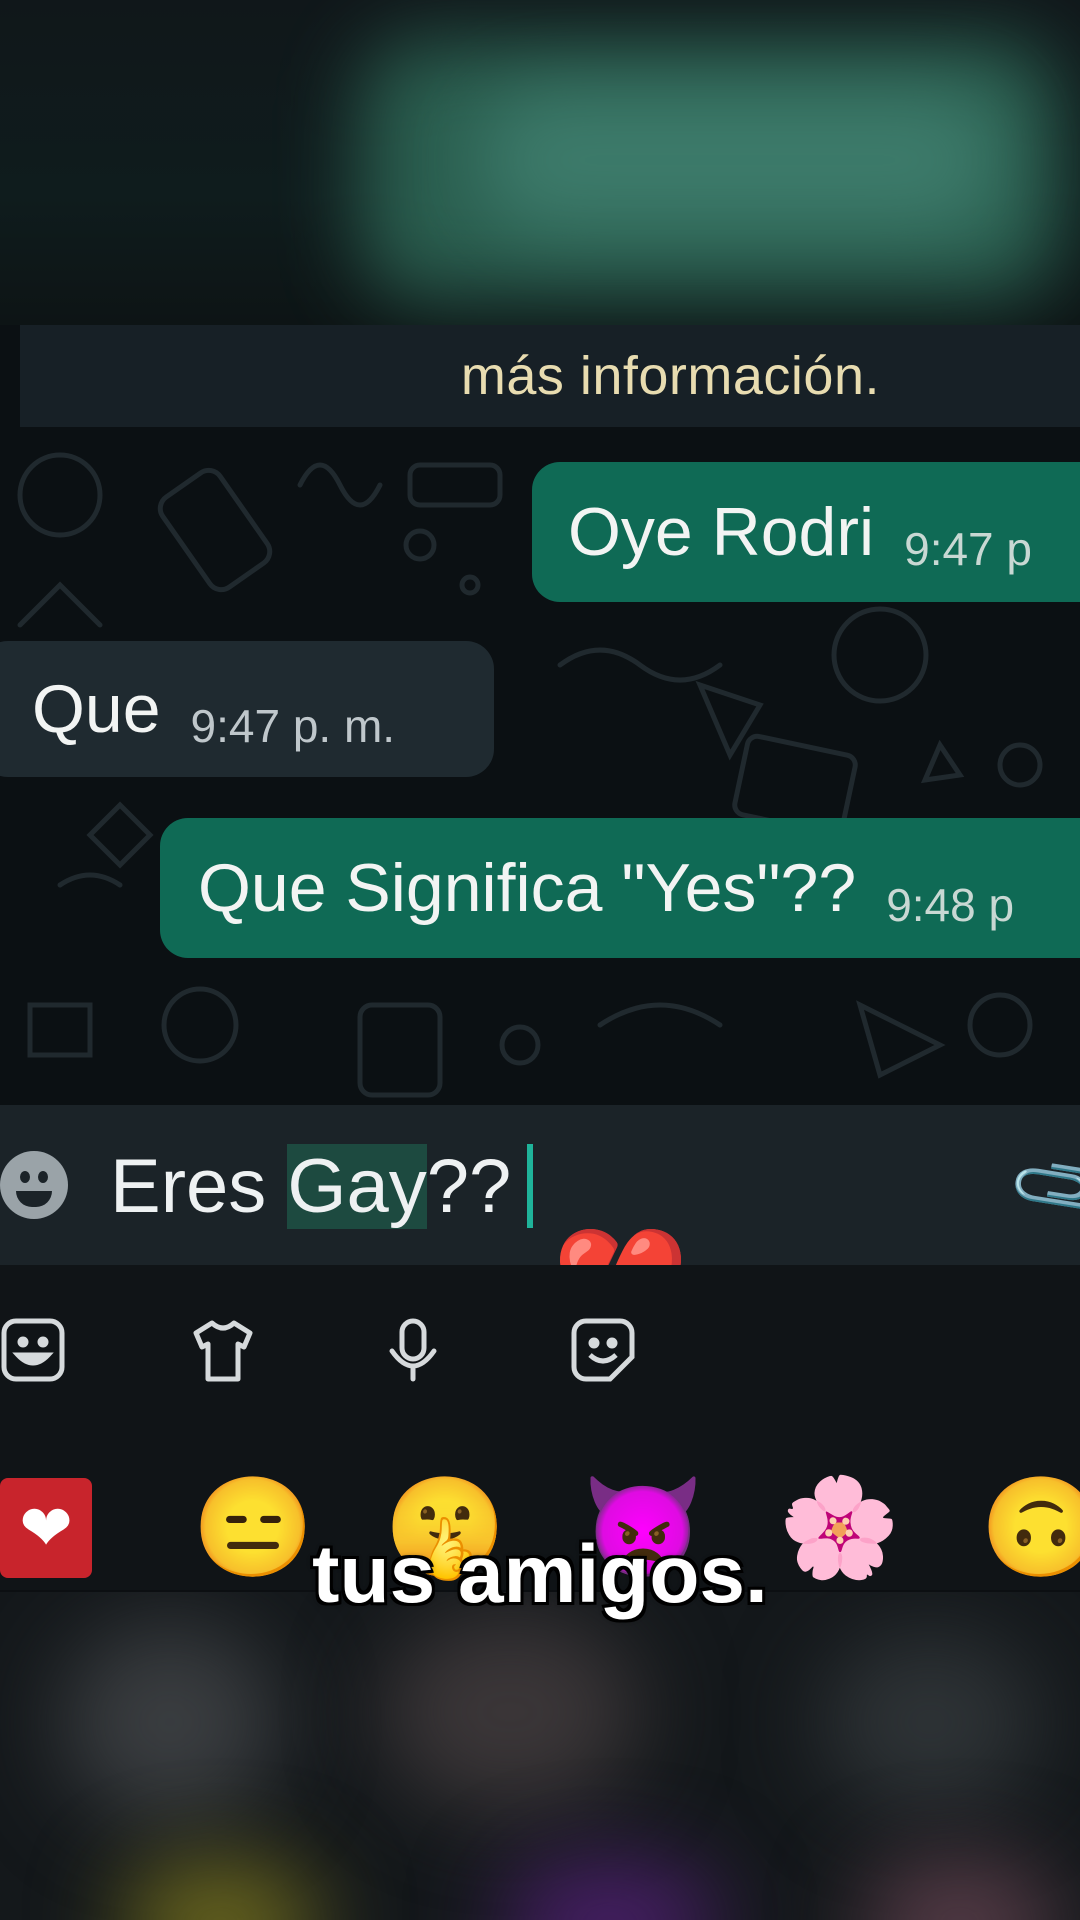  Describe the element at coordinates (540, 1432) in the screenshot. I see `keyboard-spacer` at that location.